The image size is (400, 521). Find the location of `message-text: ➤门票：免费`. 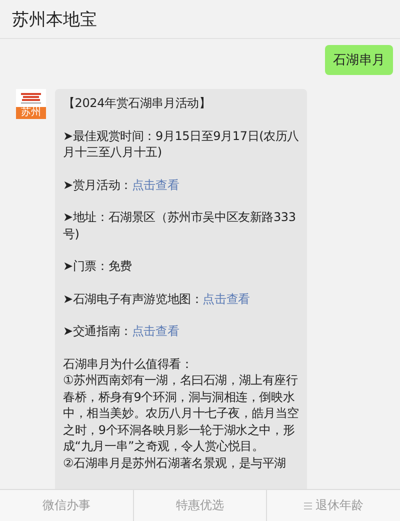

message-text: ➤门票：免费 is located at coordinates (98, 266).